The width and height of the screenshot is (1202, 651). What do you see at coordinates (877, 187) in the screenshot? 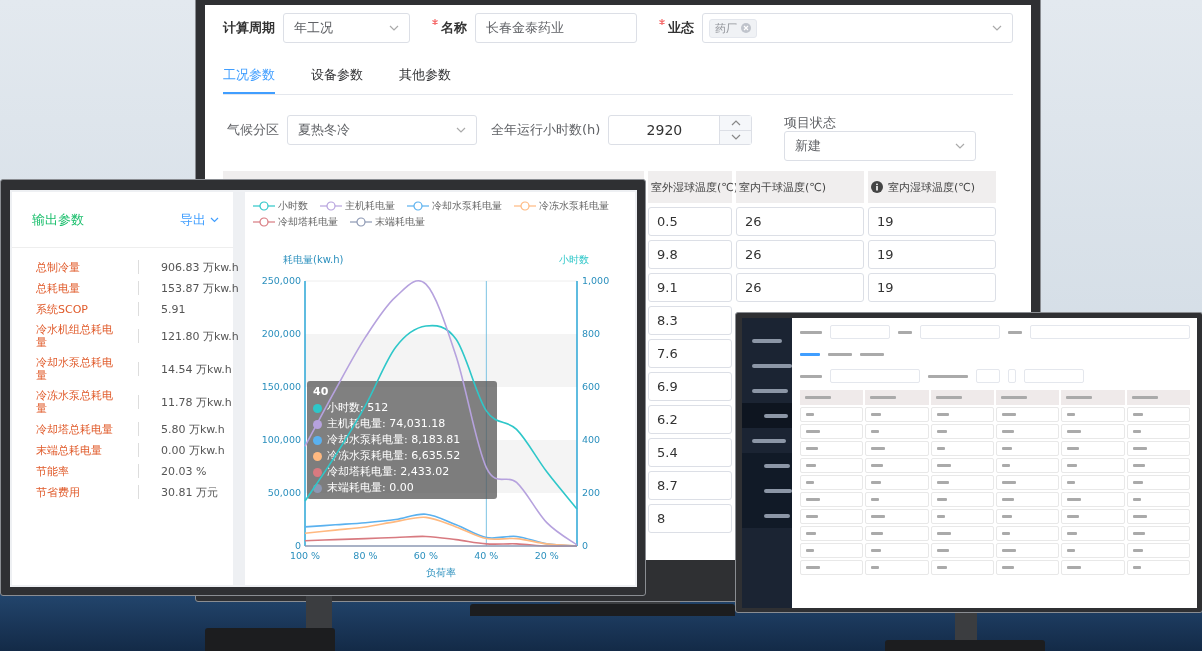
I see `info-icon` at bounding box center [877, 187].